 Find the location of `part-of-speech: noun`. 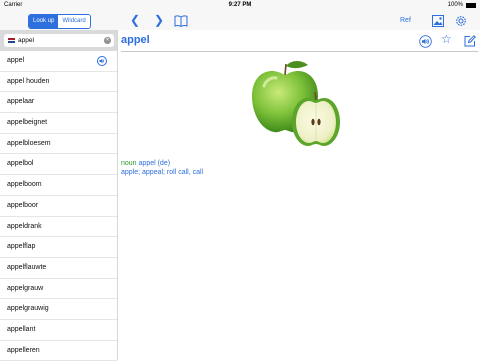

part-of-speech: noun is located at coordinates (129, 163).